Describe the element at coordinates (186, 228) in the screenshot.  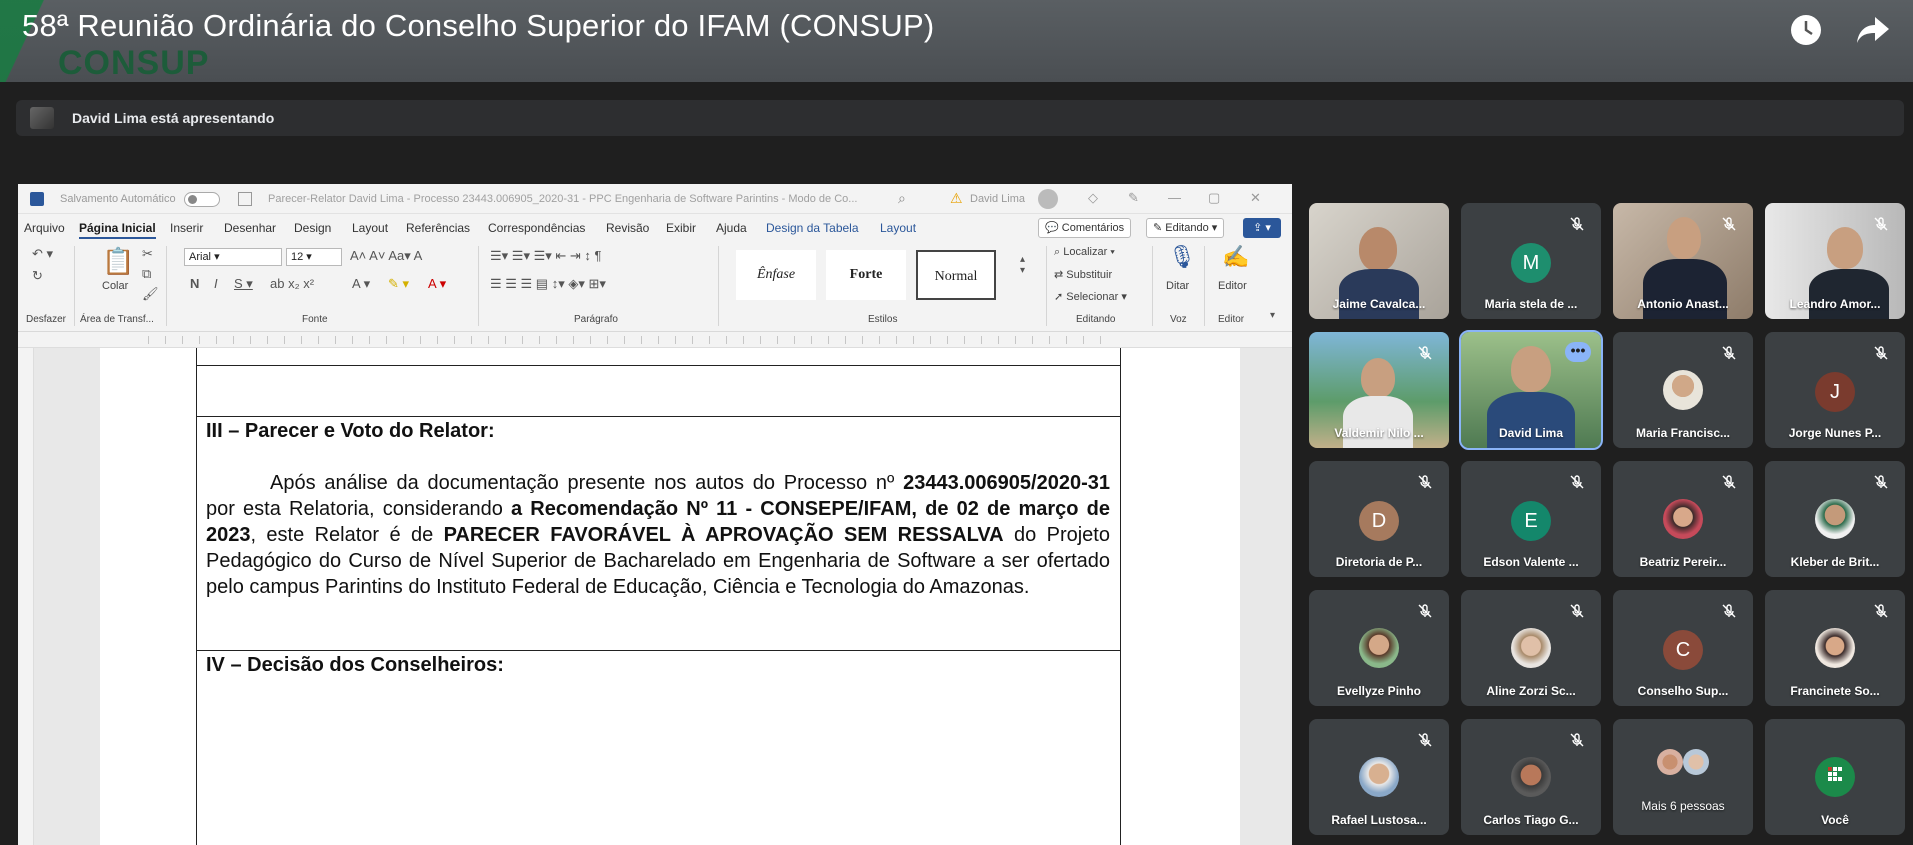
I see `menu-inserir: Inserir` at that location.